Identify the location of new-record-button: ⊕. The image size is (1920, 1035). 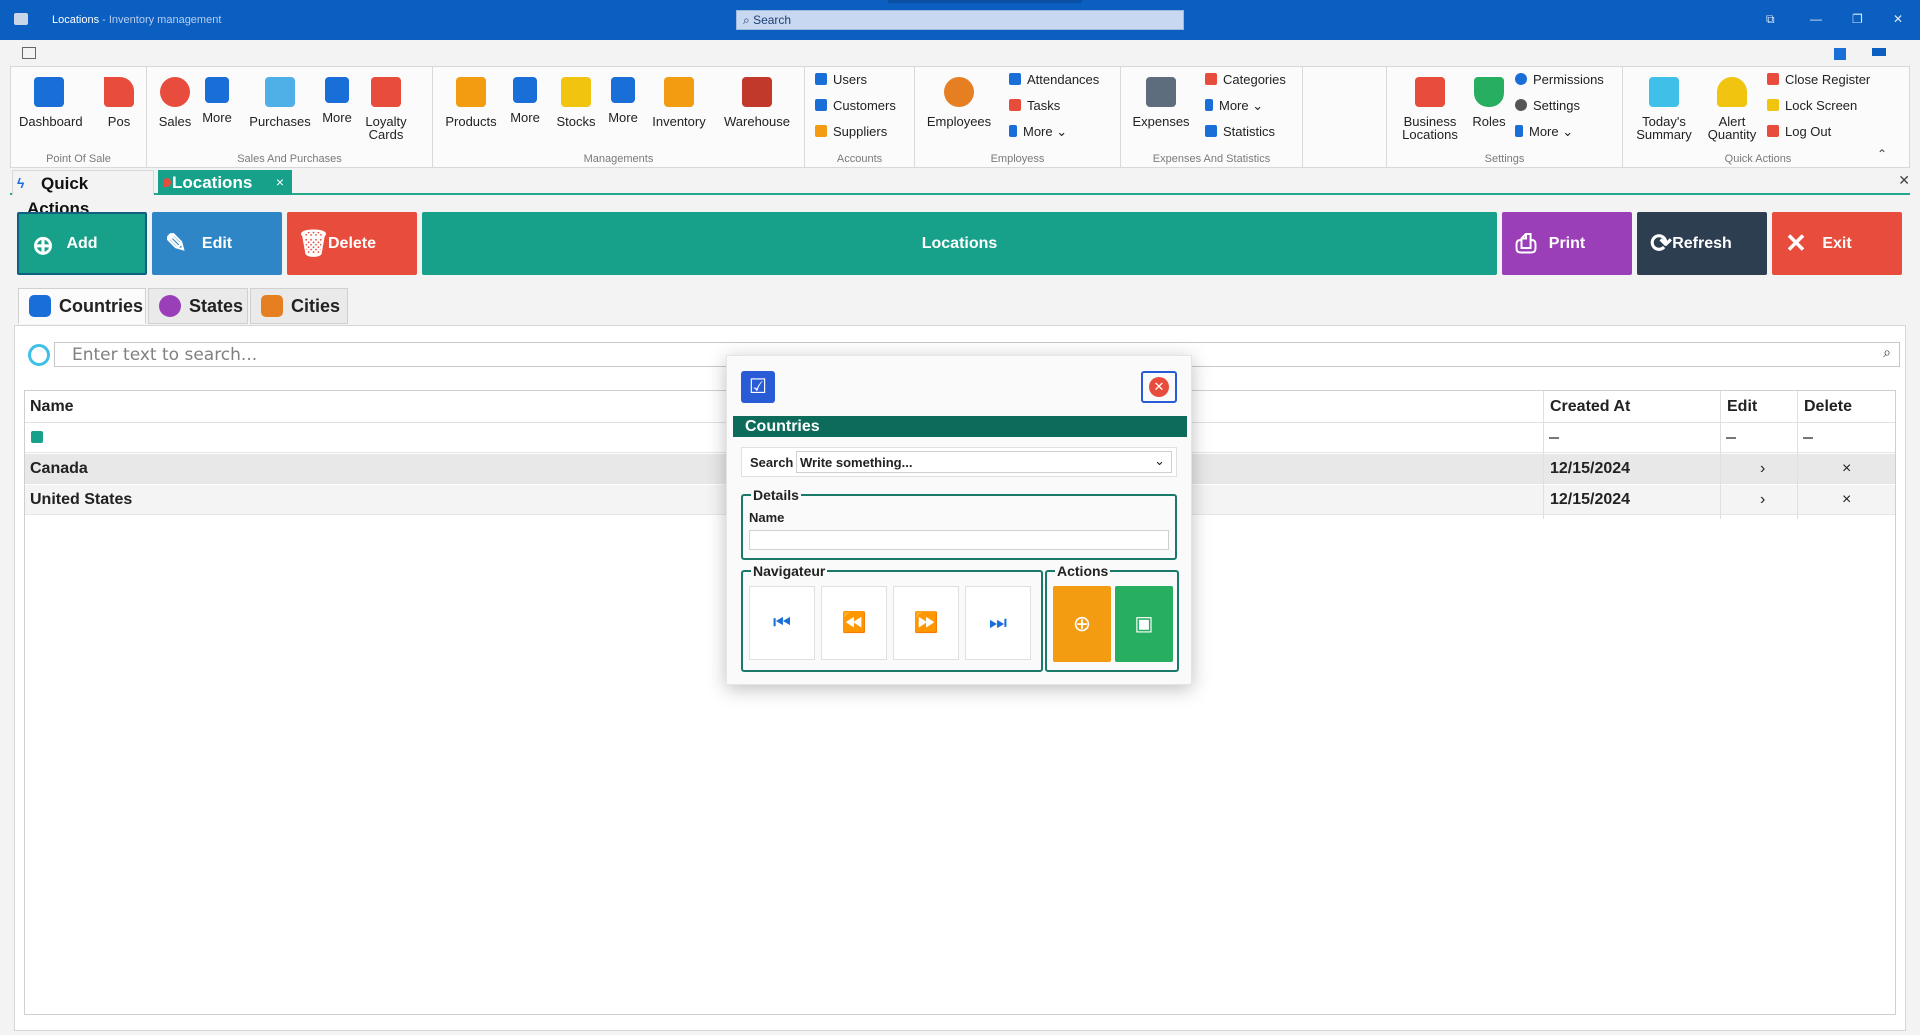
(1082, 624).